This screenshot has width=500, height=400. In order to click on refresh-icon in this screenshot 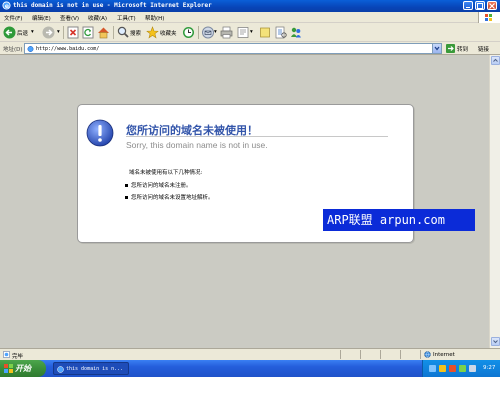, I will do `click(88, 32)`.